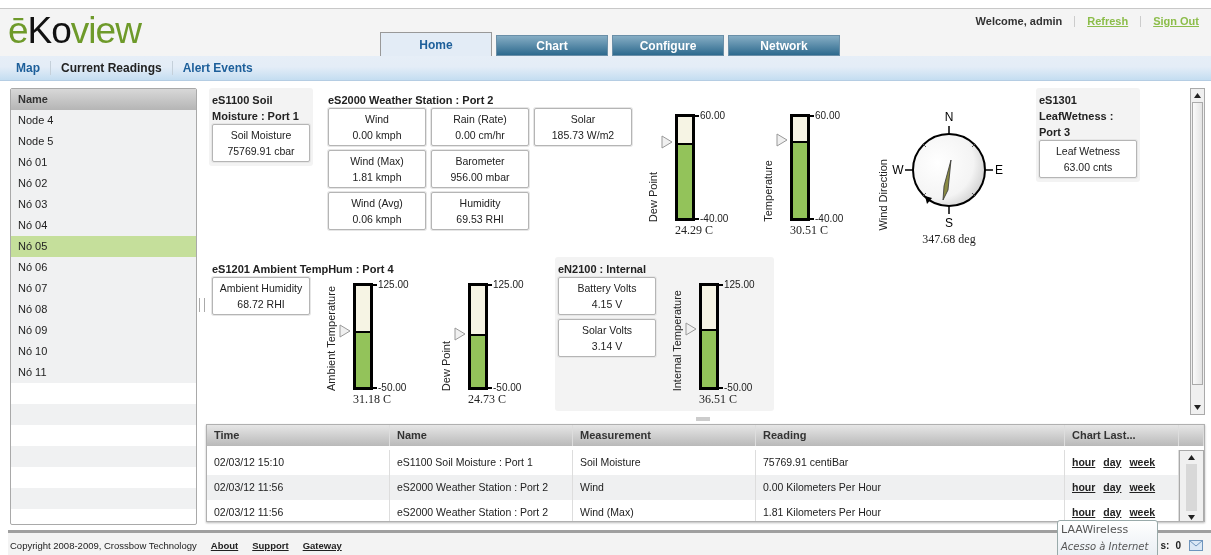 The width and height of the screenshot is (1211, 555). Describe the element at coordinates (768, 191) in the screenshot. I see `gauge-label: Temperature` at that location.